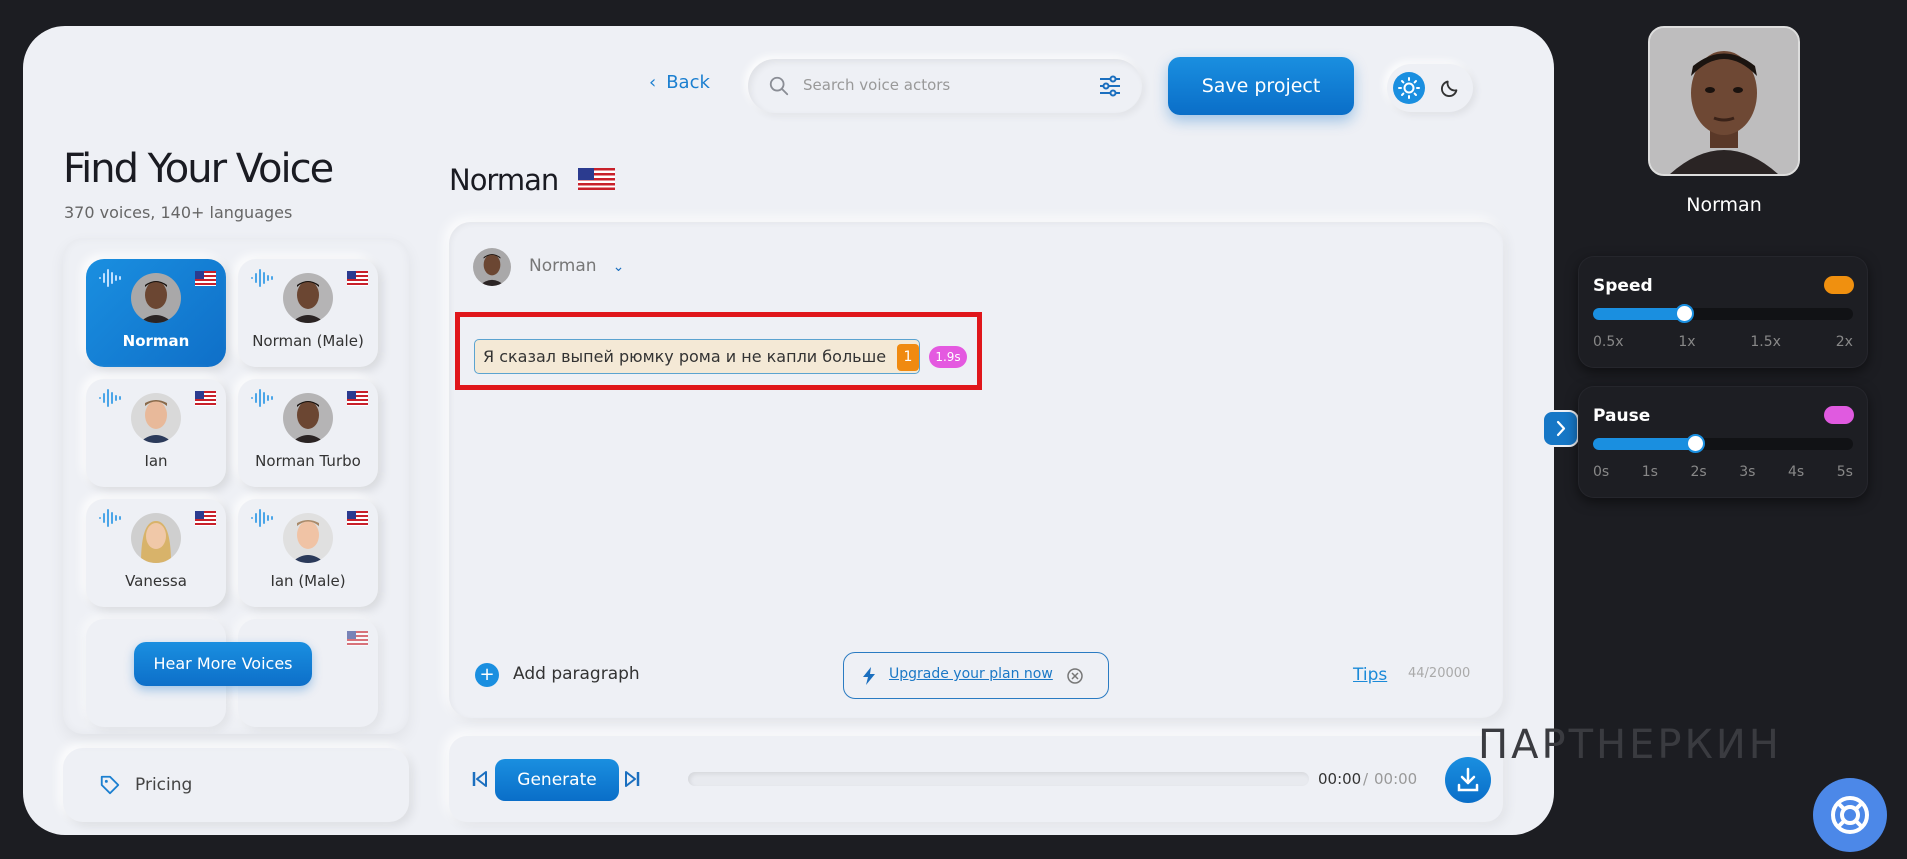  I want to click on upgrade-banner: Upgrade your plan now, so click(976, 675).